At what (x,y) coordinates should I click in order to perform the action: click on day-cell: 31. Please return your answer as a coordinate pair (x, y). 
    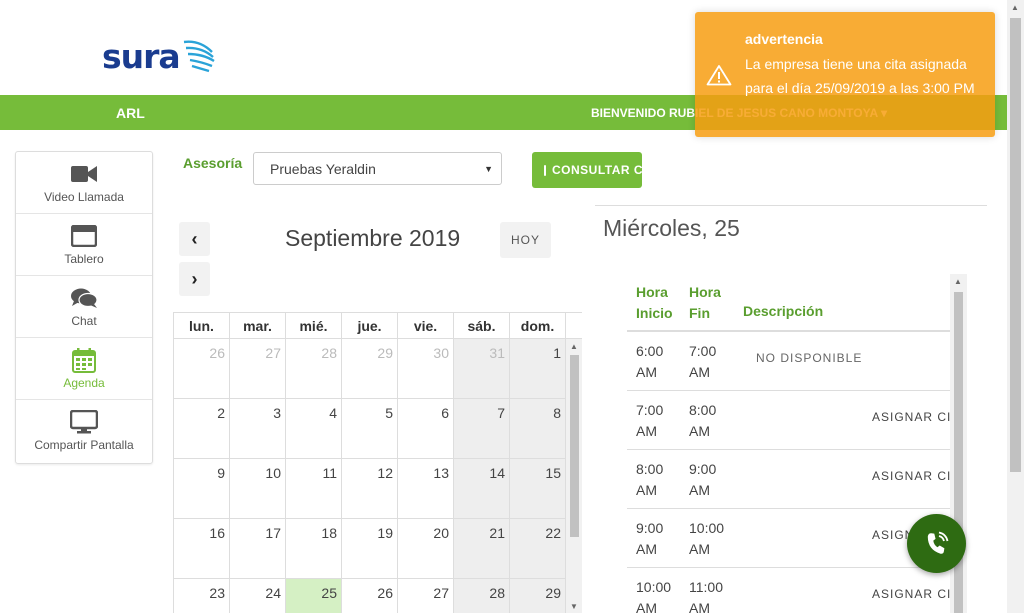
    Looking at the image, I should click on (482, 368).